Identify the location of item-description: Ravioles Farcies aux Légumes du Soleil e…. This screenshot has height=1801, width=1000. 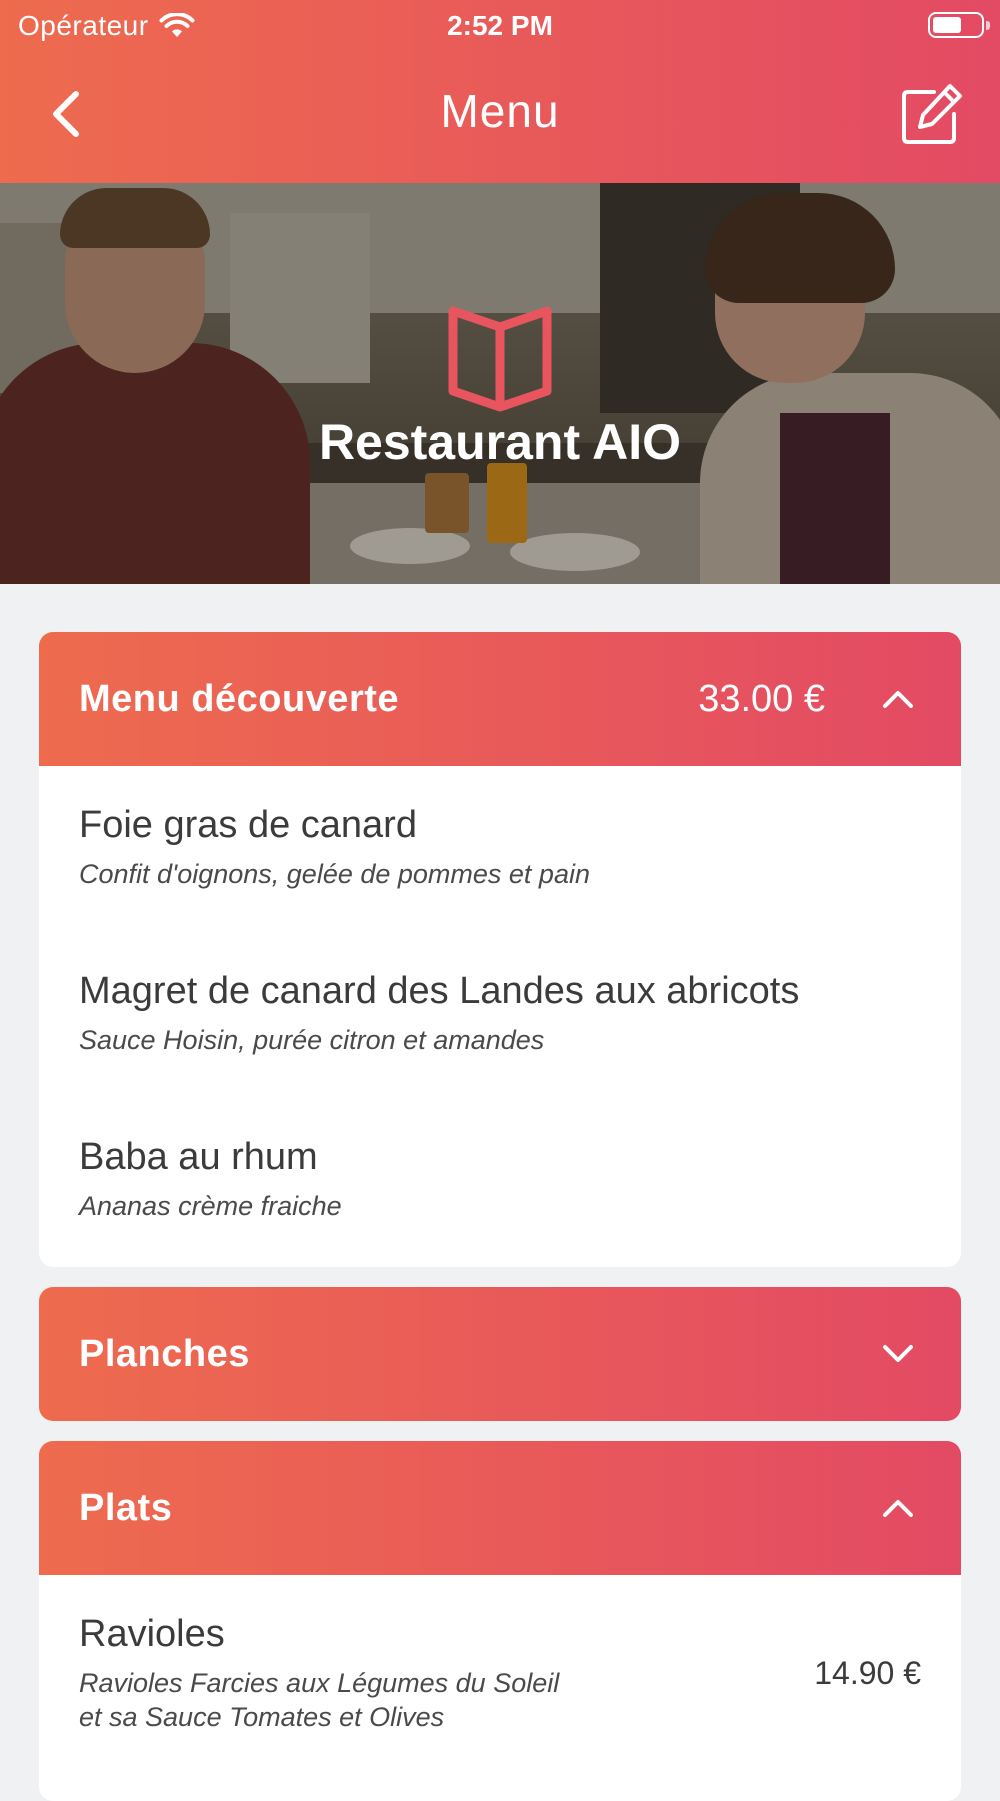
(500, 1700).